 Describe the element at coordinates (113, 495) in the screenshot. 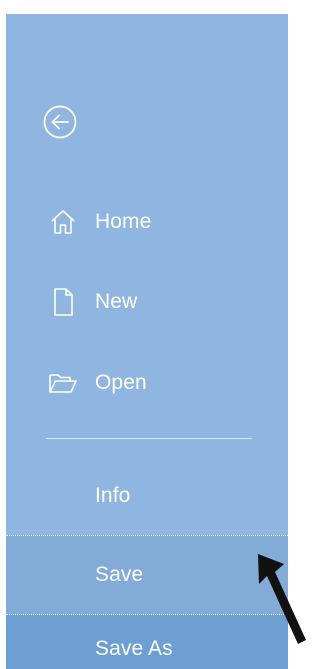

I see `nav-item-info-label: Info` at that location.